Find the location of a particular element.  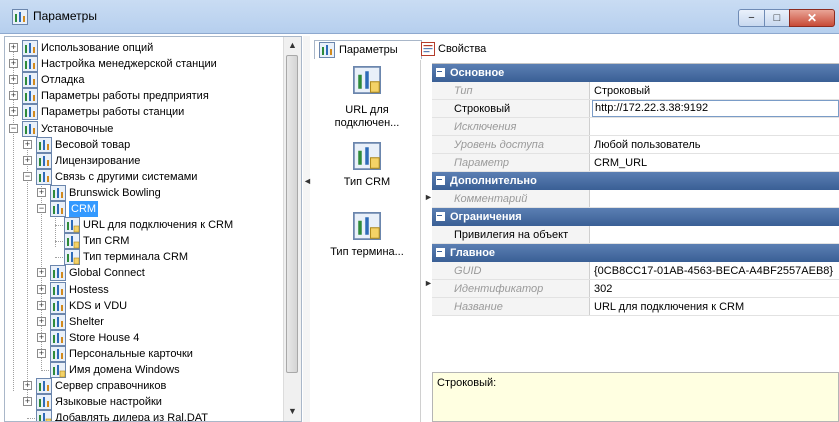

parameters-tab-icon is located at coordinates (327, 50).